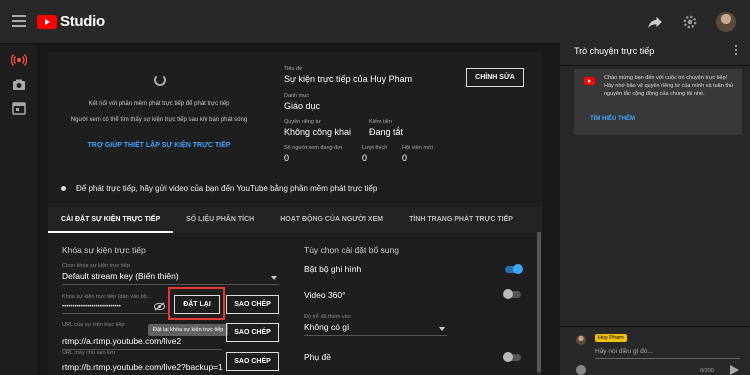 The height and width of the screenshot is (375, 750). What do you see at coordinates (19, 21) in the screenshot?
I see `menu-icon` at bounding box center [19, 21].